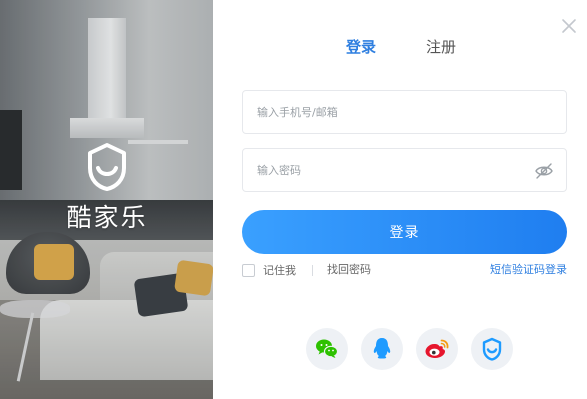  What do you see at coordinates (248, 270) in the screenshot?
I see `remember-checkbox` at bounding box center [248, 270].